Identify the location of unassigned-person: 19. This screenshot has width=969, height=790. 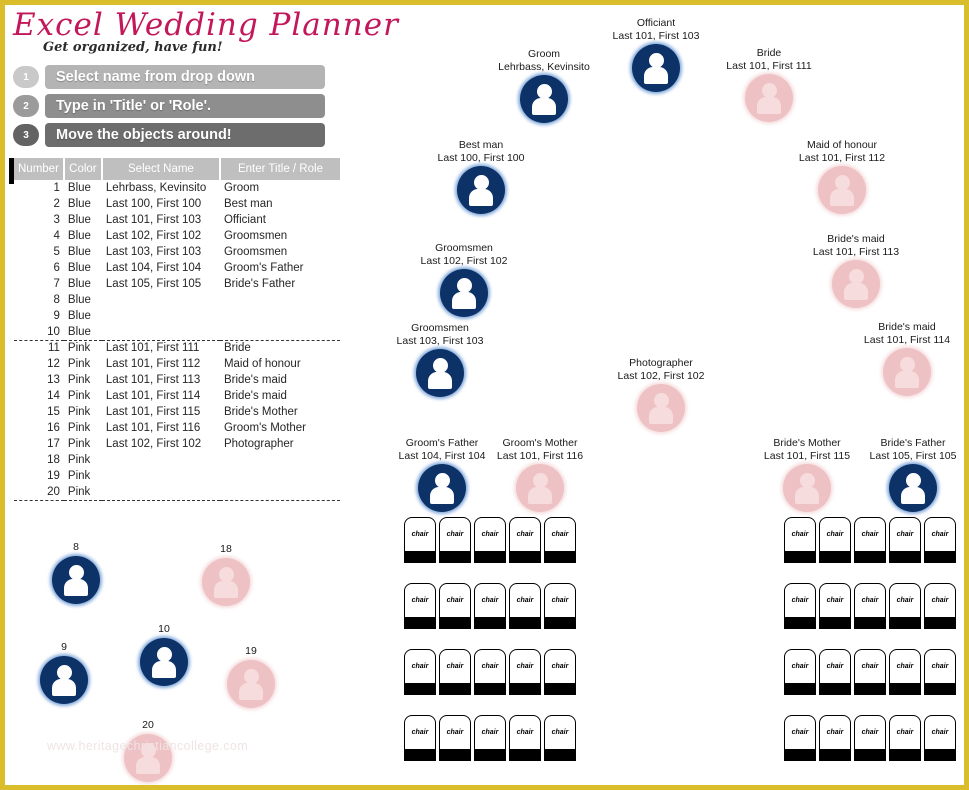
(251, 676).